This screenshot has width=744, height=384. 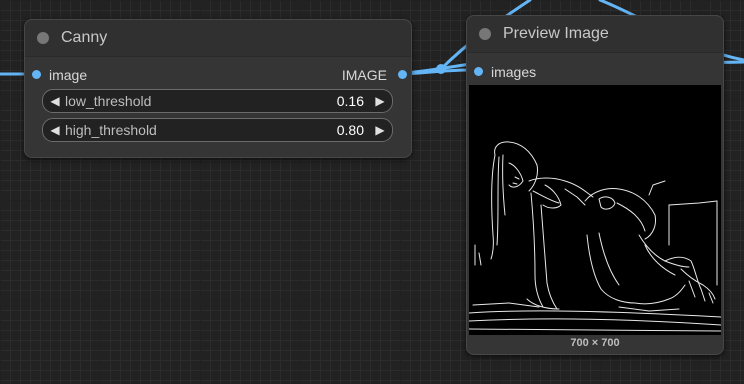 I want to click on input-label: image, so click(x=68, y=75).